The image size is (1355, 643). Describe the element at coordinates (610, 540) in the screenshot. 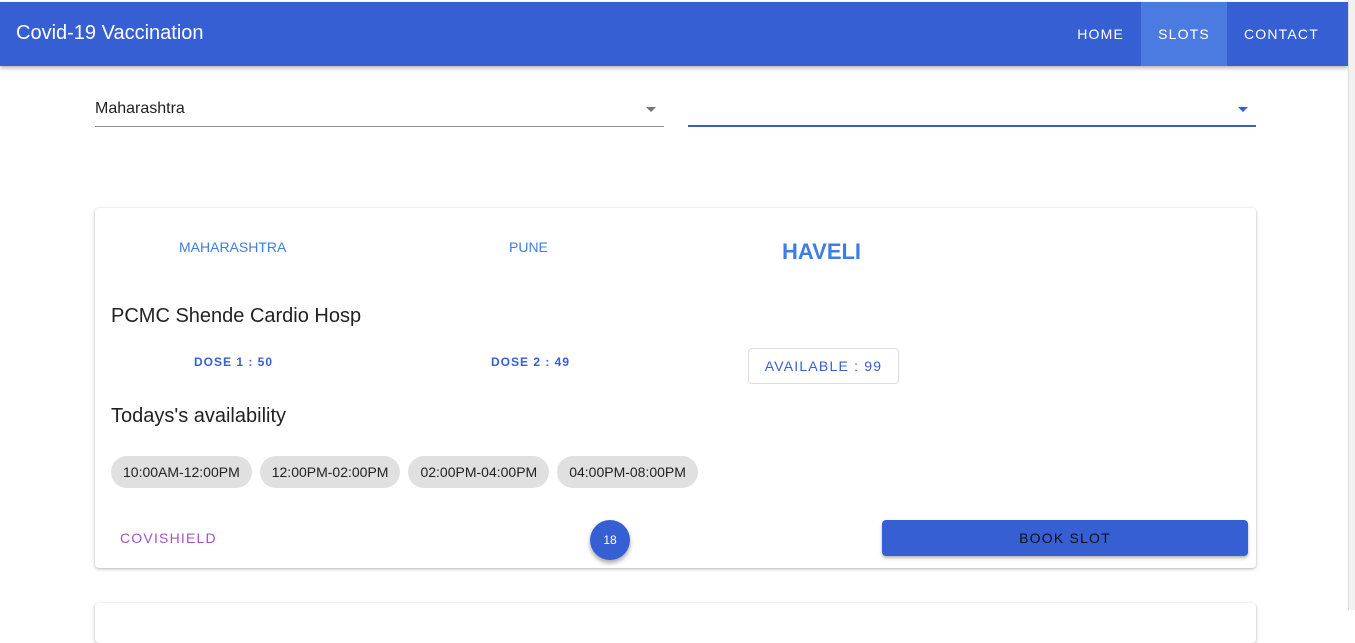

I see `min-age-badge: 18` at that location.